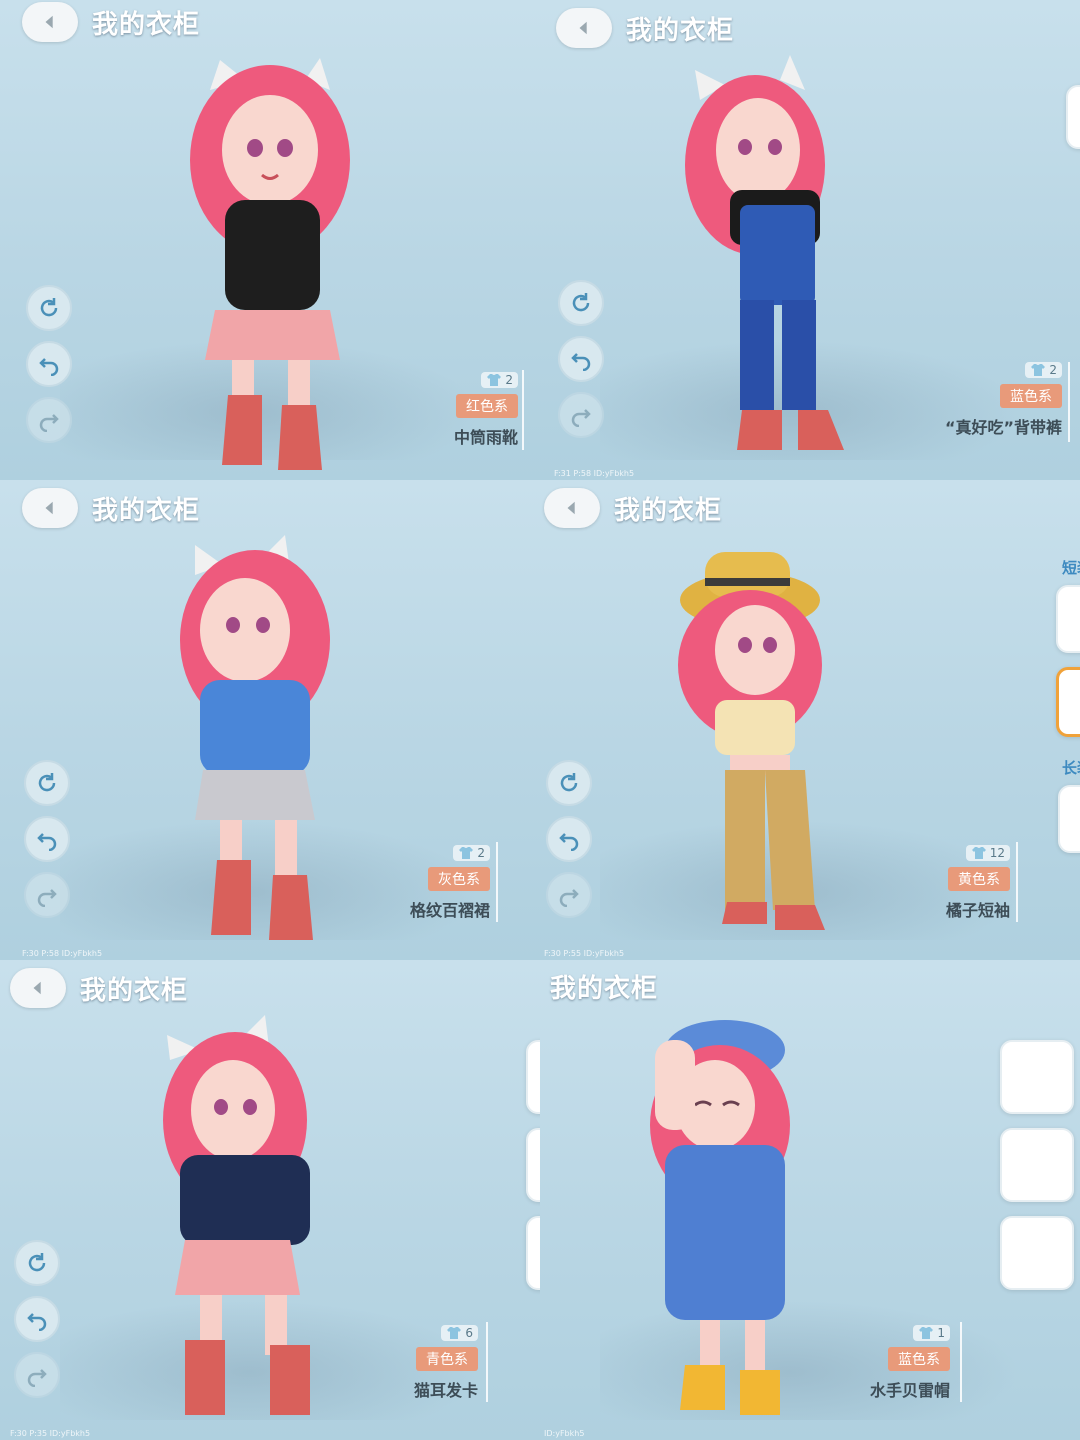  Describe the element at coordinates (909, 1390) in the screenshot. I see `item-name: 水手贝雷帽` at that location.